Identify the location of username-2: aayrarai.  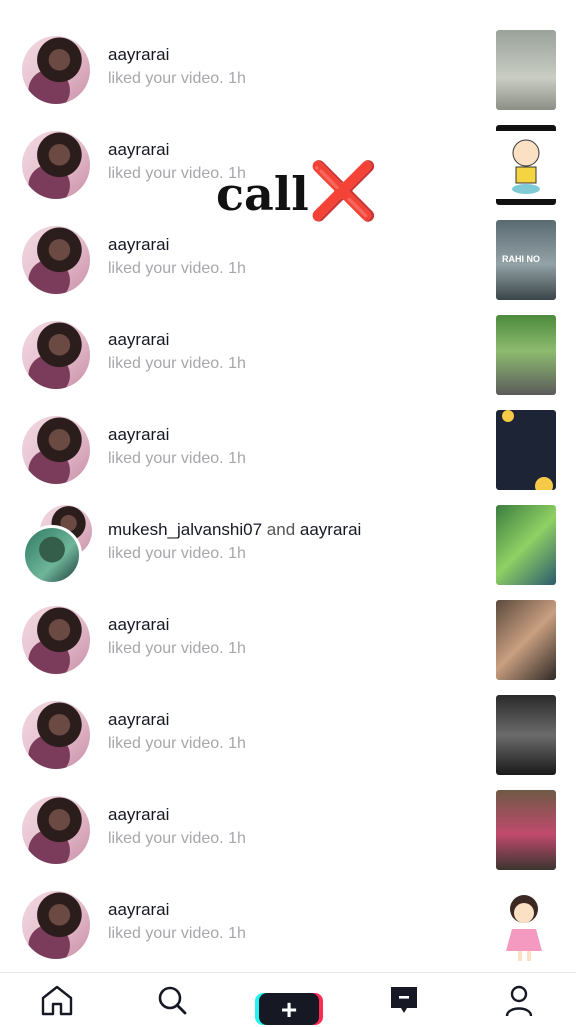
(330, 529).